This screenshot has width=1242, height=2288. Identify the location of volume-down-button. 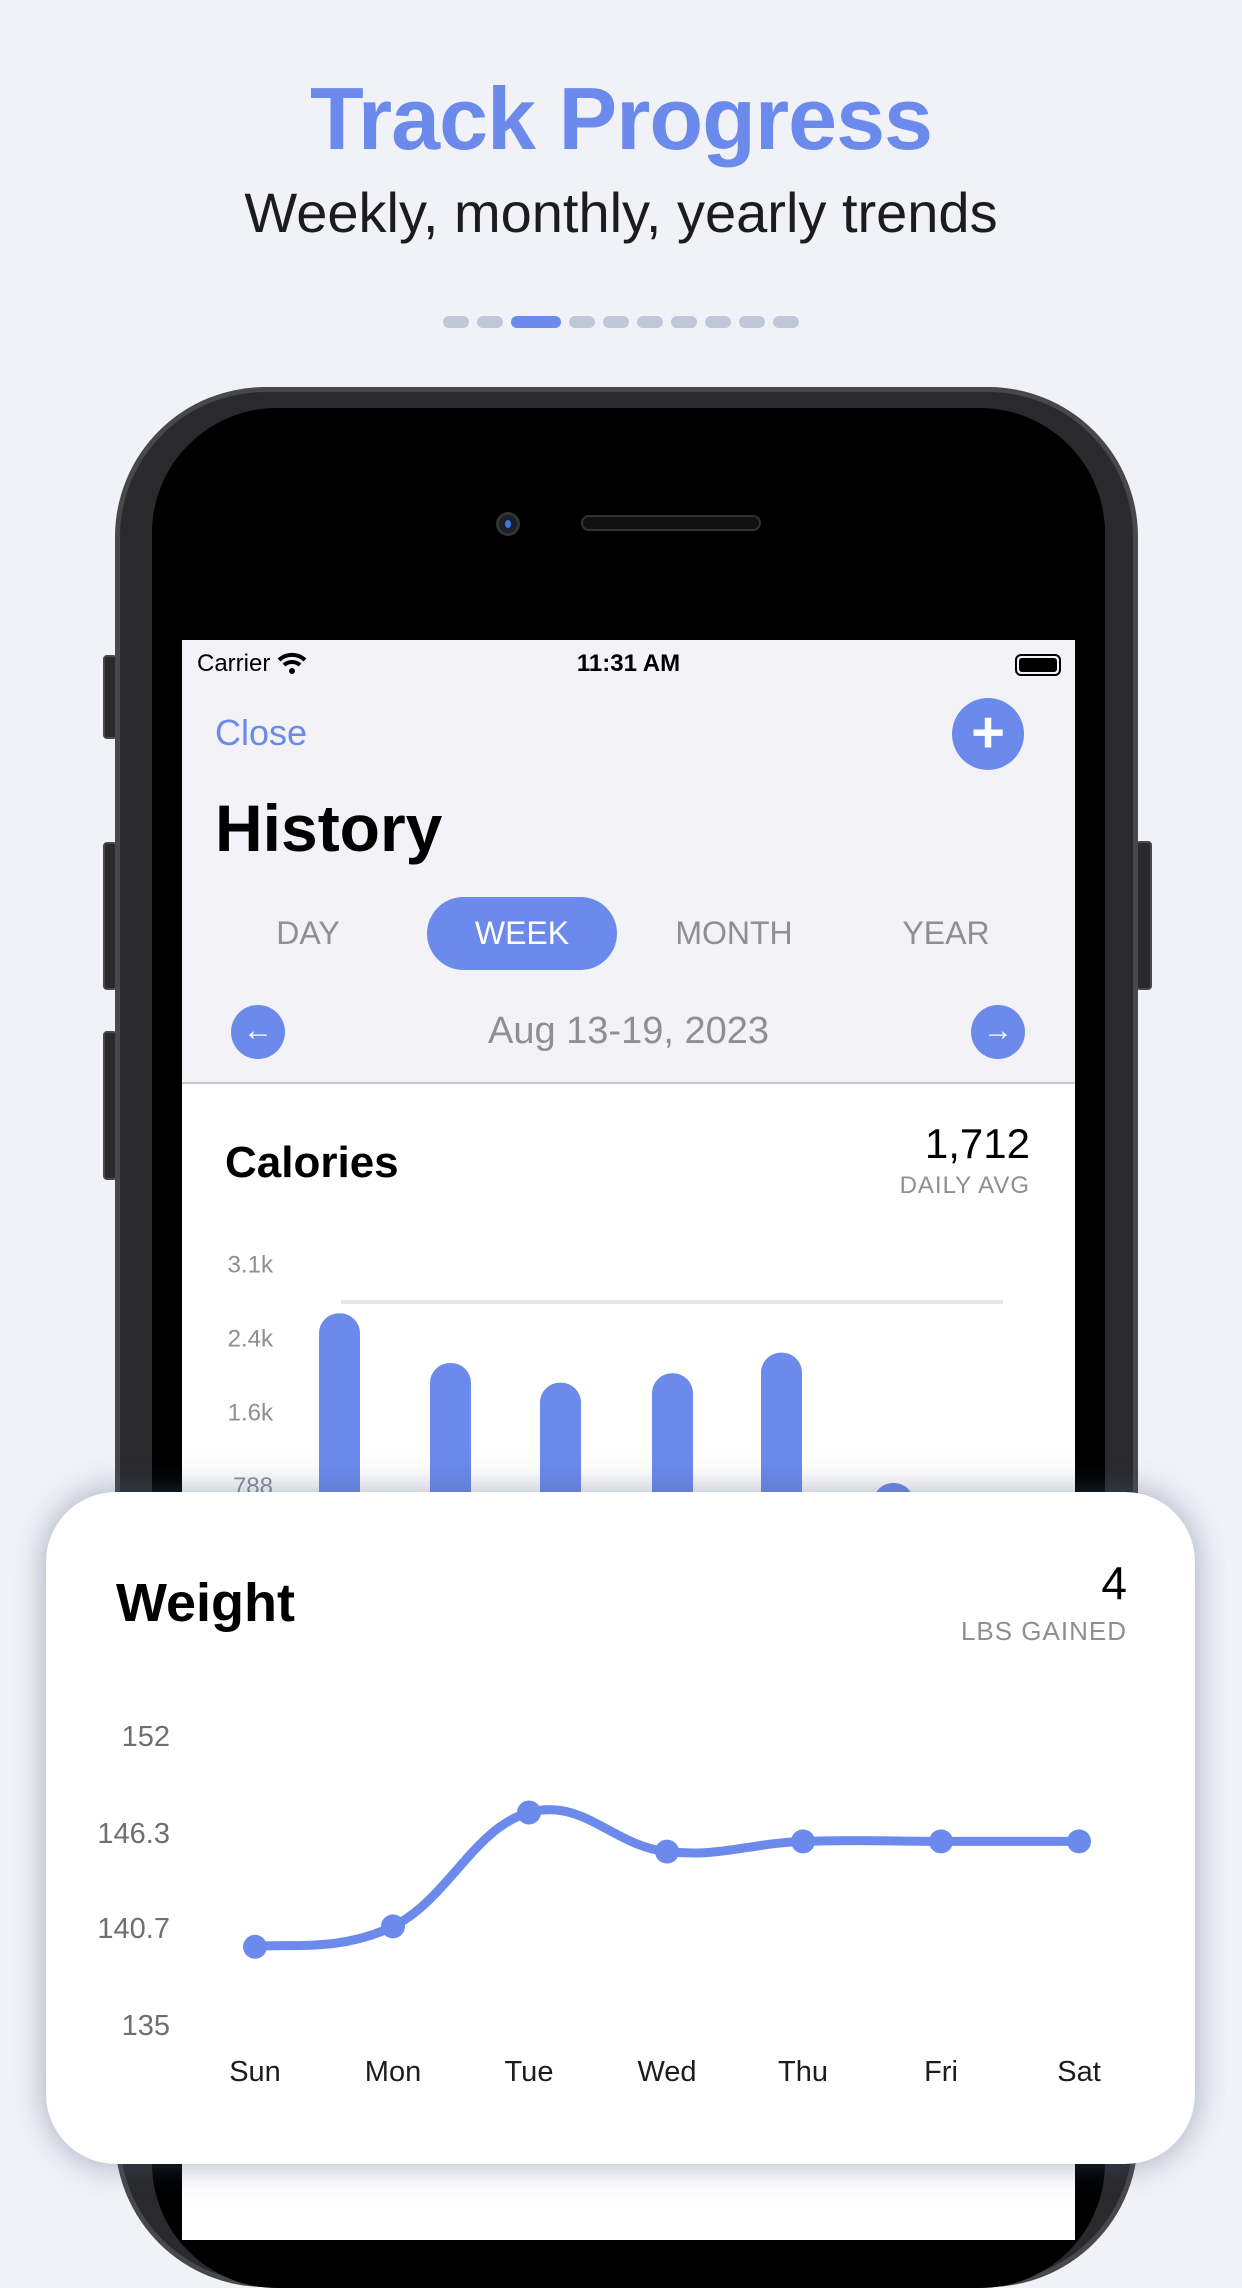
(110, 1105).